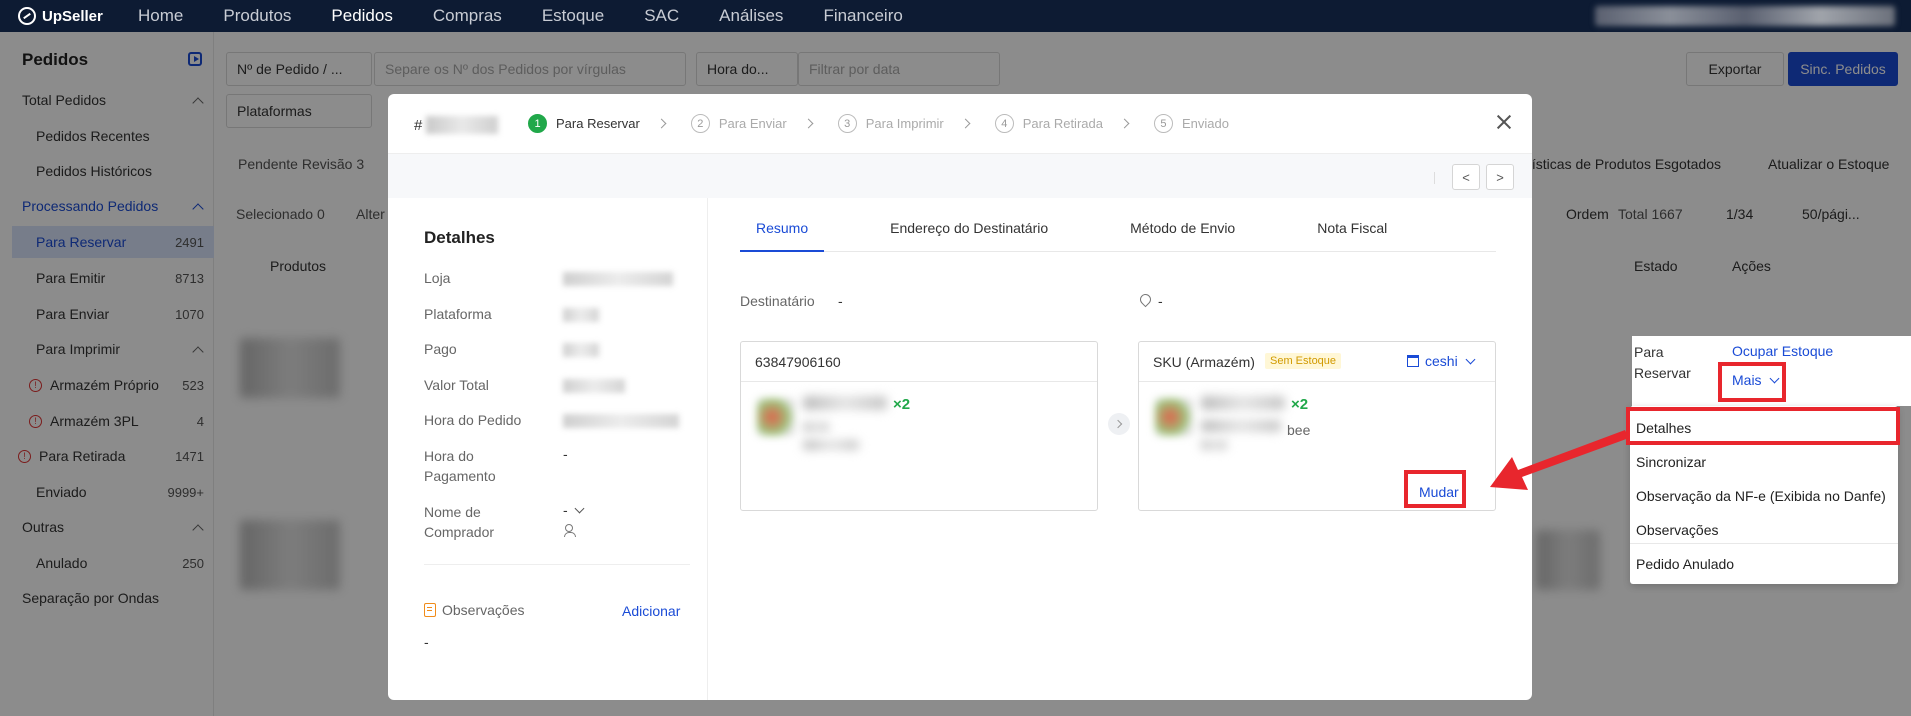 Image resolution: width=1911 pixels, height=716 pixels. Describe the element at coordinates (1671, 462) in the screenshot. I see `menu-item-sincronizar: Sincronizar` at that location.